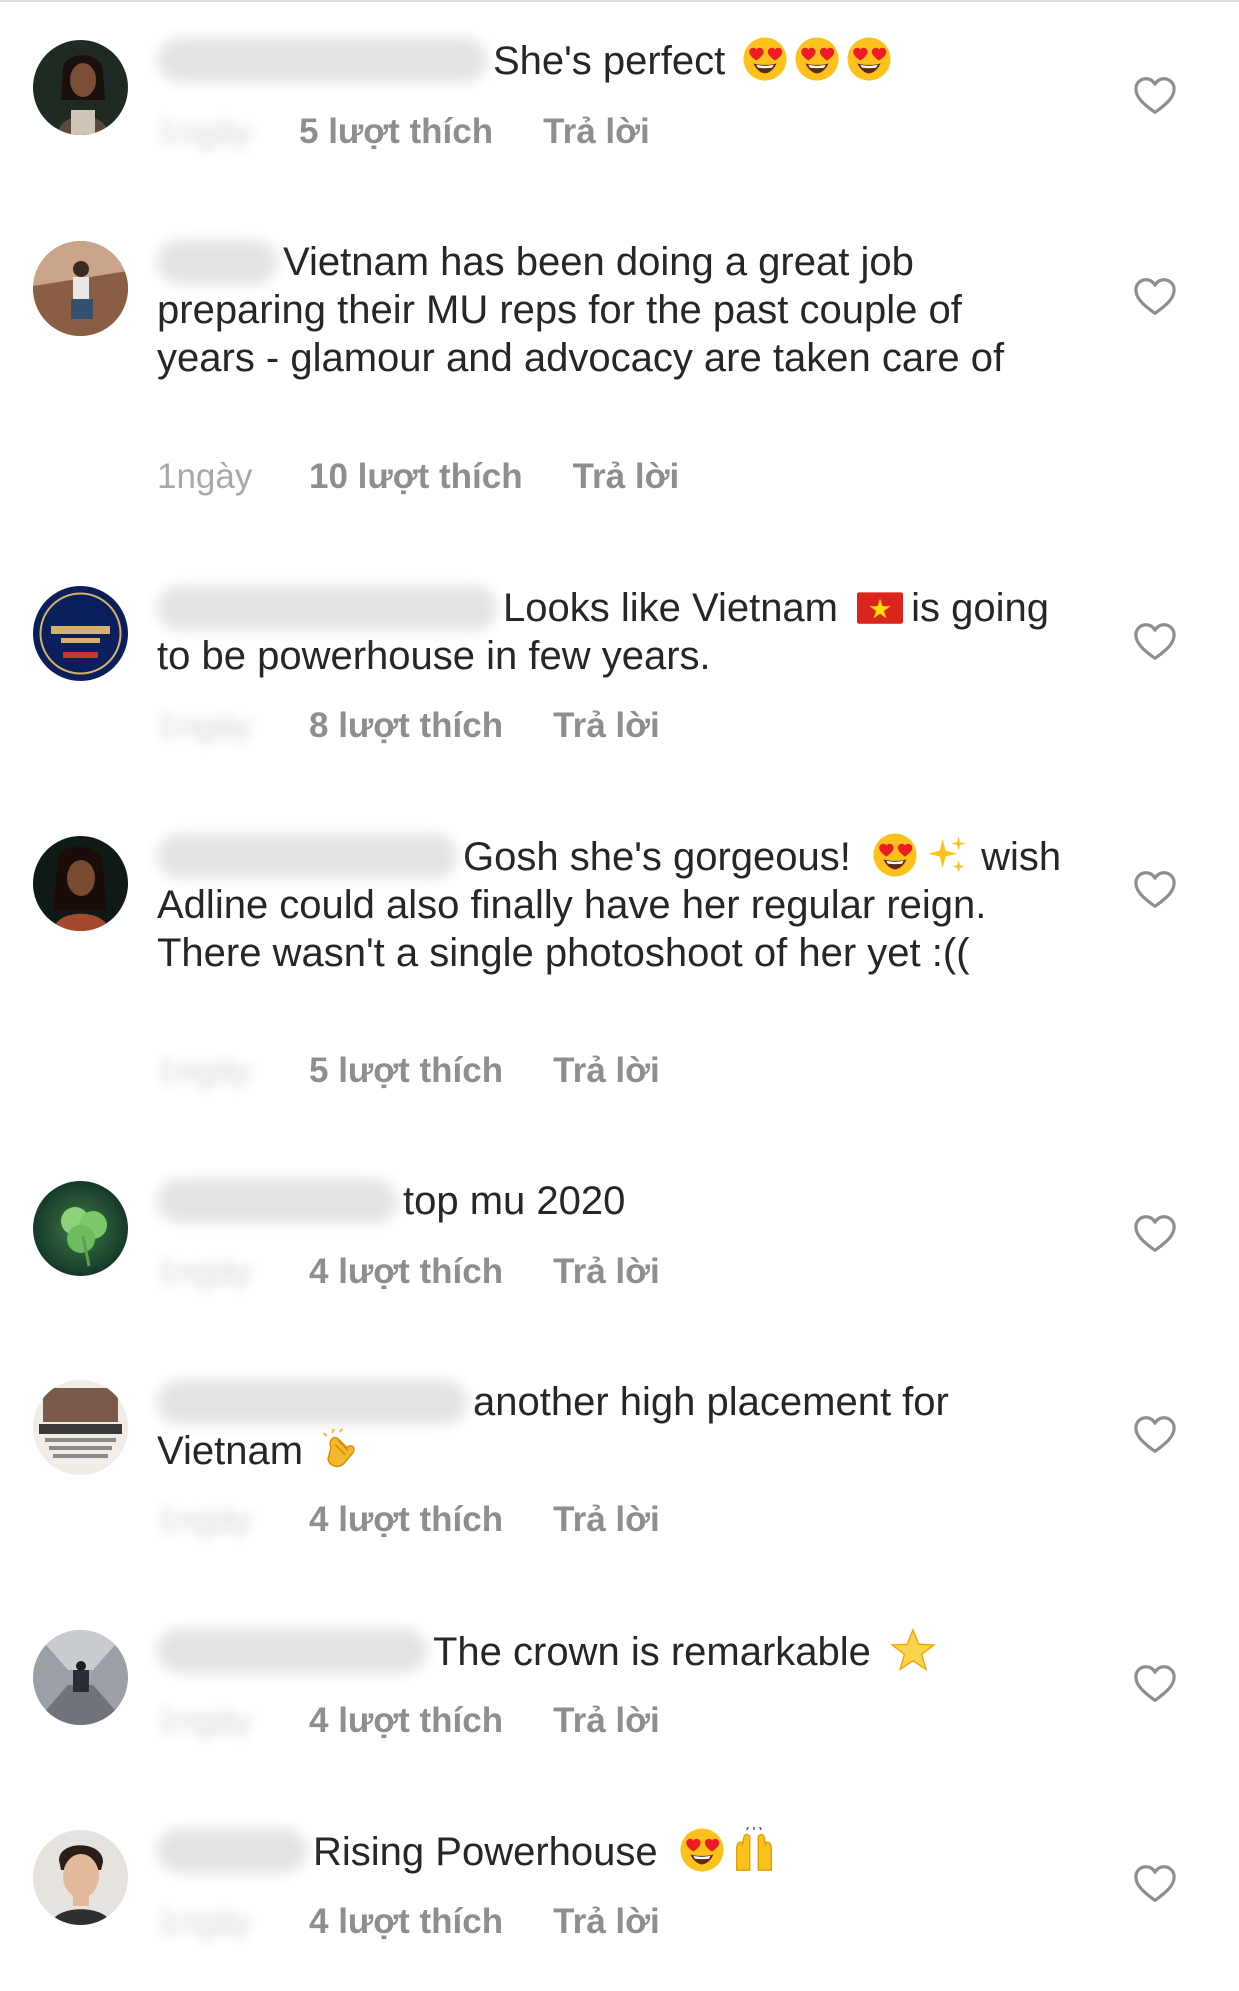 This screenshot has height=1991, width=1239. I want to click on clover-leaf-icon, so click(80, 1228).